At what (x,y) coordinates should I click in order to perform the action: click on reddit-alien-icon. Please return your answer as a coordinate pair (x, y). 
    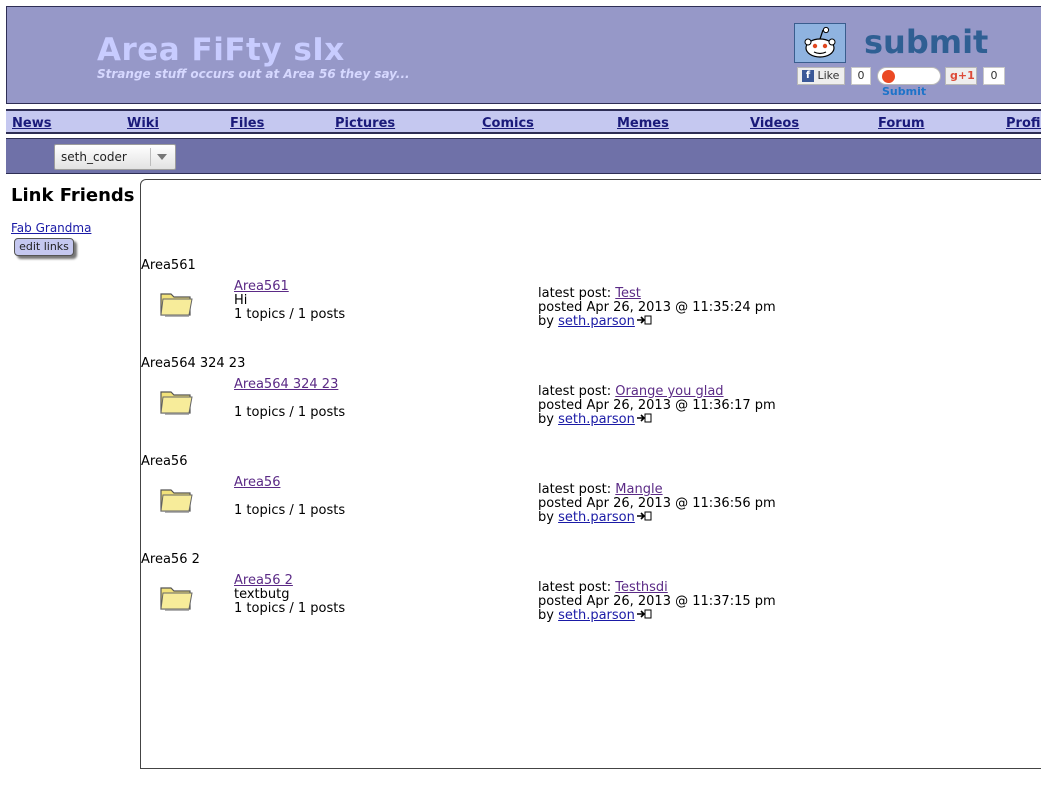
    Looking at the image, I should click on (820, 43).